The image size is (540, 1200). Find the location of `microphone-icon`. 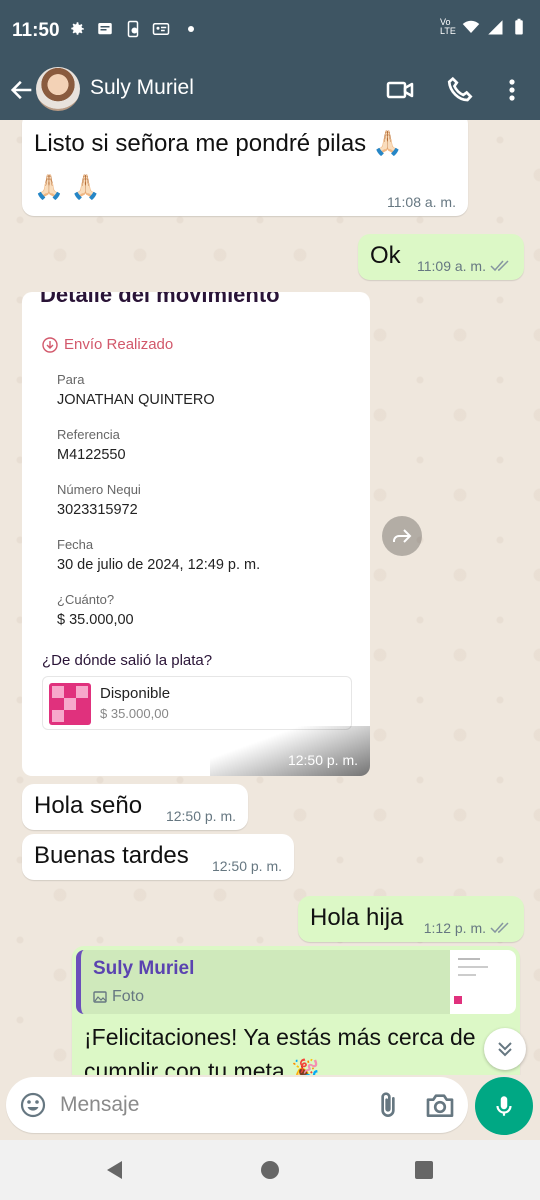

microphone-icon is located at coordinates (504, 1106).